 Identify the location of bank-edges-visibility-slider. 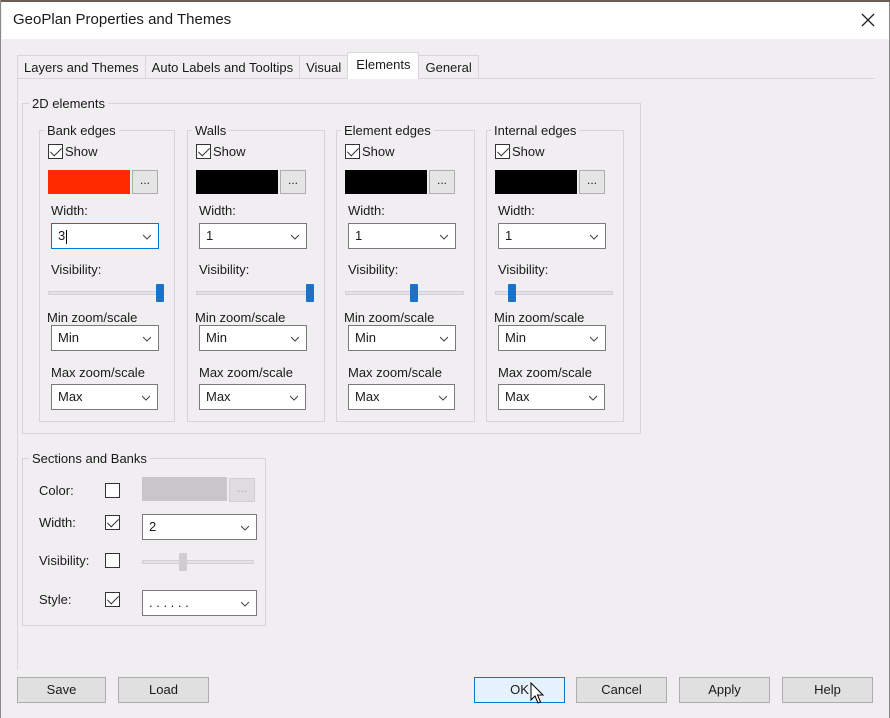
(106, 293).